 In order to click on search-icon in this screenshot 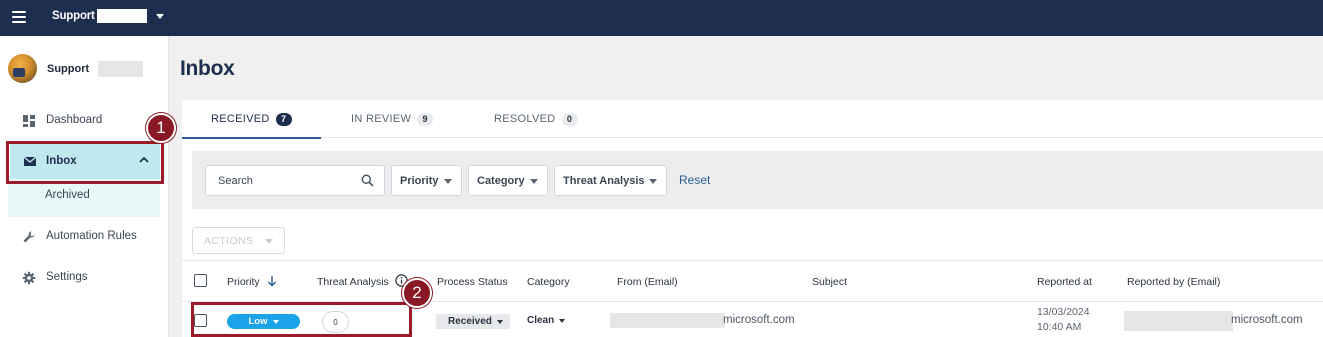, I will do `click(367, 180)`.